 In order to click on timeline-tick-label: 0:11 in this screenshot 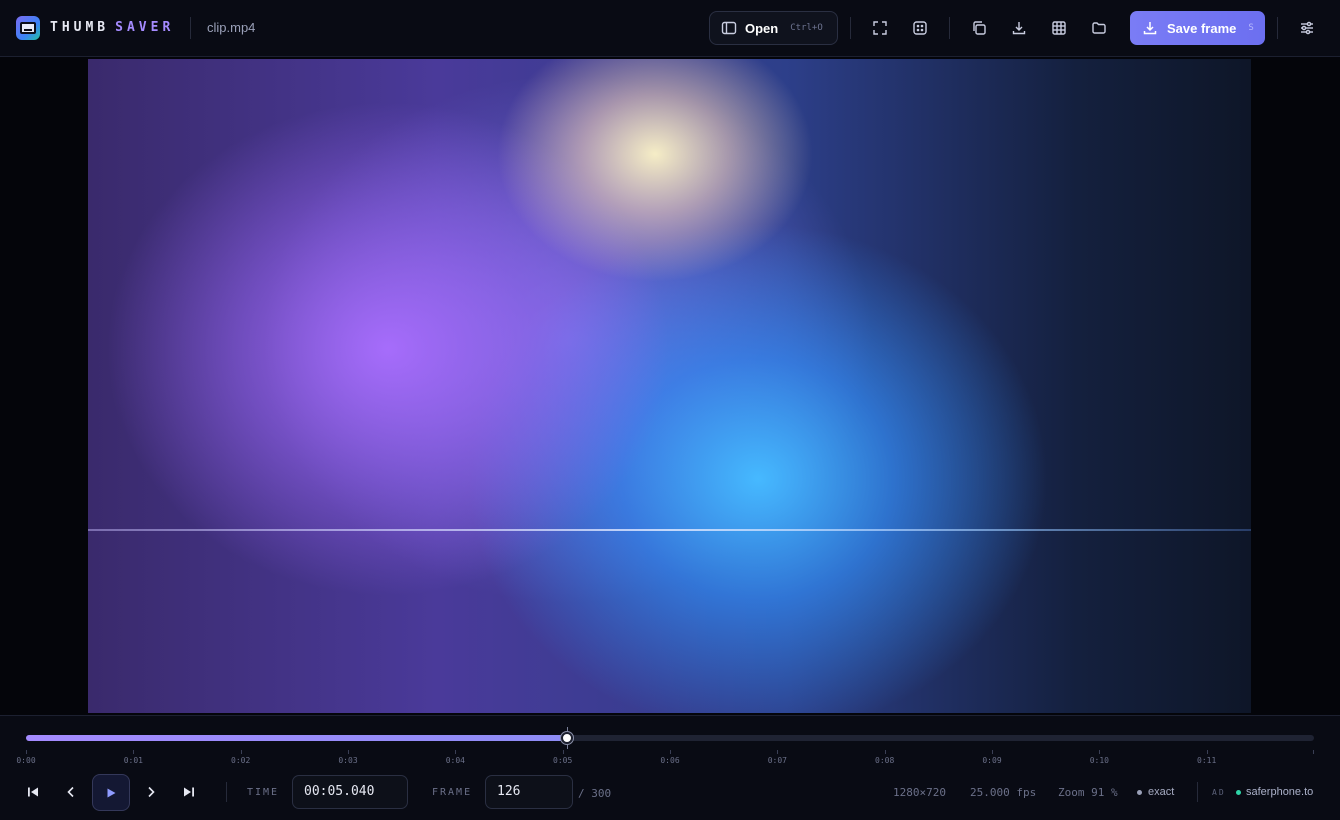, I will do `click(1207, 760)`.